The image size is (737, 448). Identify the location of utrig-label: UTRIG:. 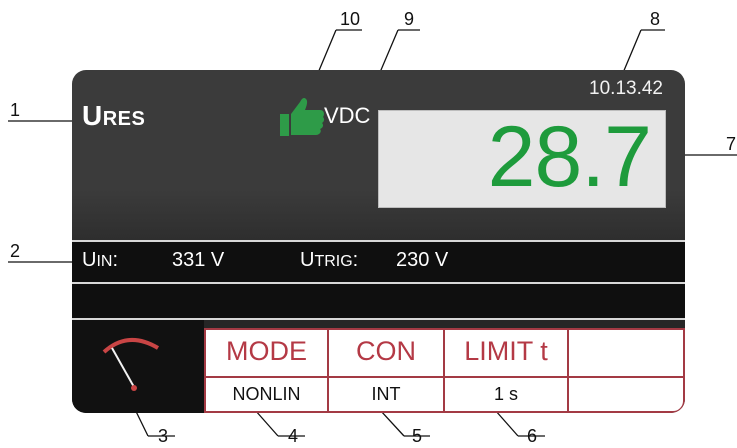
(329, 260).